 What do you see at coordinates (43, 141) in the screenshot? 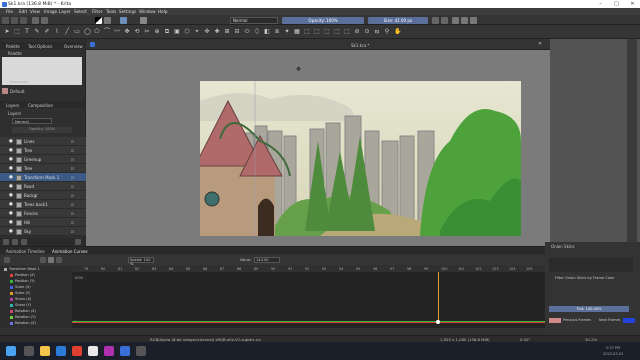
I see `layer-row: ● Lines ⊡` at bounding box center [43, 141].